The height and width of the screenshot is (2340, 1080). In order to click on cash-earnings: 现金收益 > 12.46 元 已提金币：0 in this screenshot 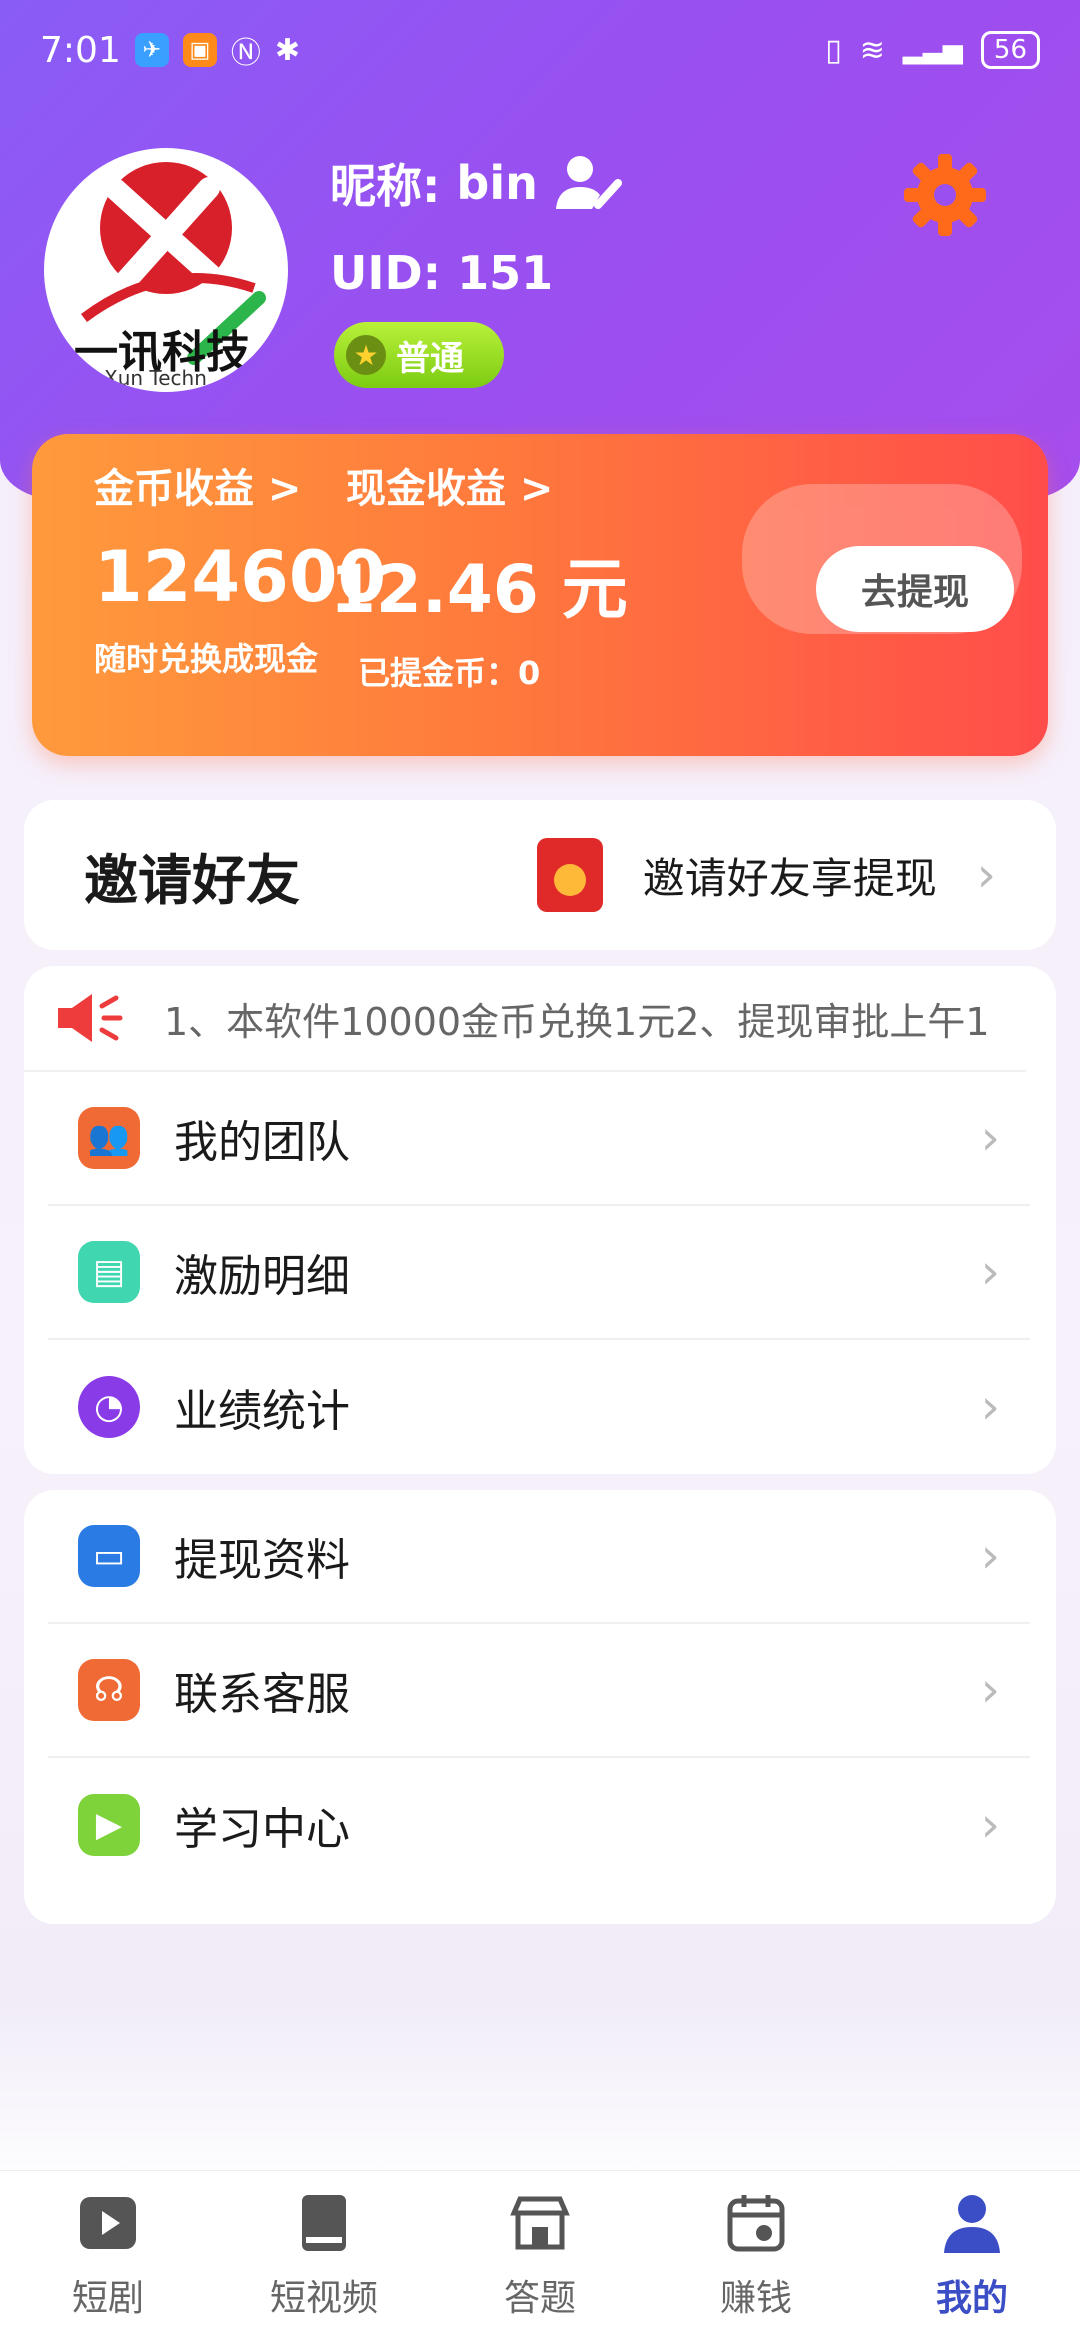, I will do `click(510, 575)`.